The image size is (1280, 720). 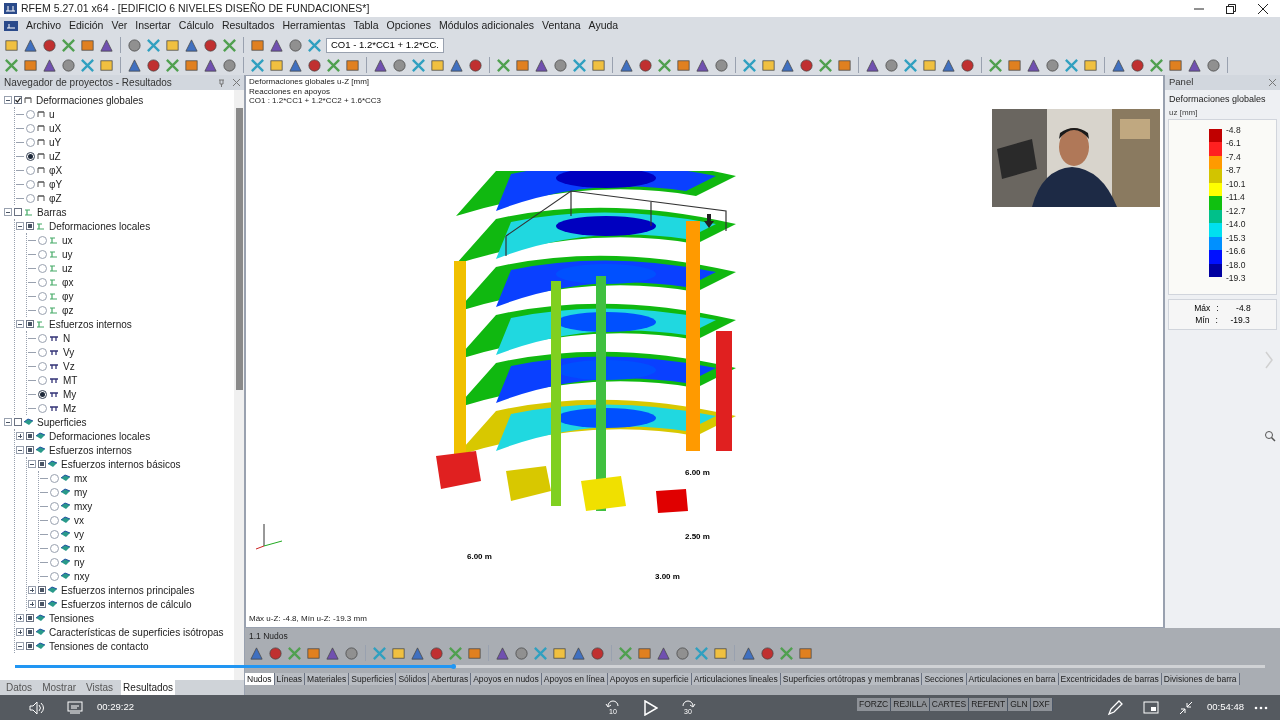 What do you see at coordinates (453, 666) in the screenshot?
I see `progress-handle` at bounding box center [453, 666].